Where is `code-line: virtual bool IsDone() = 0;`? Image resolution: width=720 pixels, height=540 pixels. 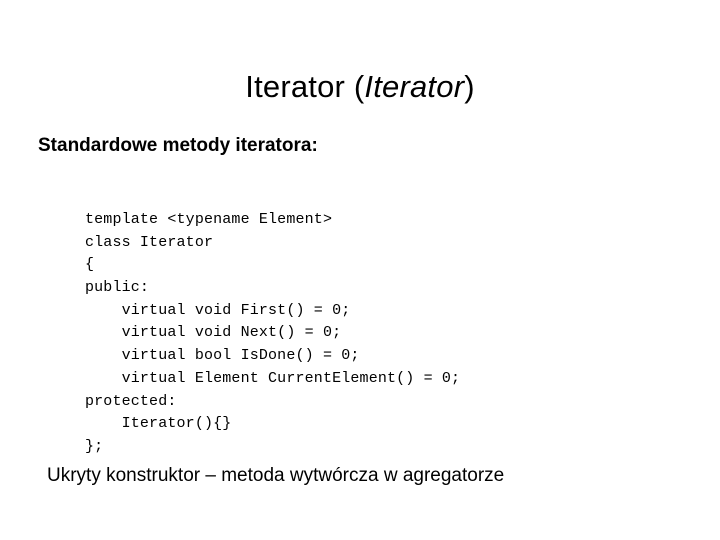
code-line: virtual bool IsDone() = 0; is located at coordinates (222, 356).